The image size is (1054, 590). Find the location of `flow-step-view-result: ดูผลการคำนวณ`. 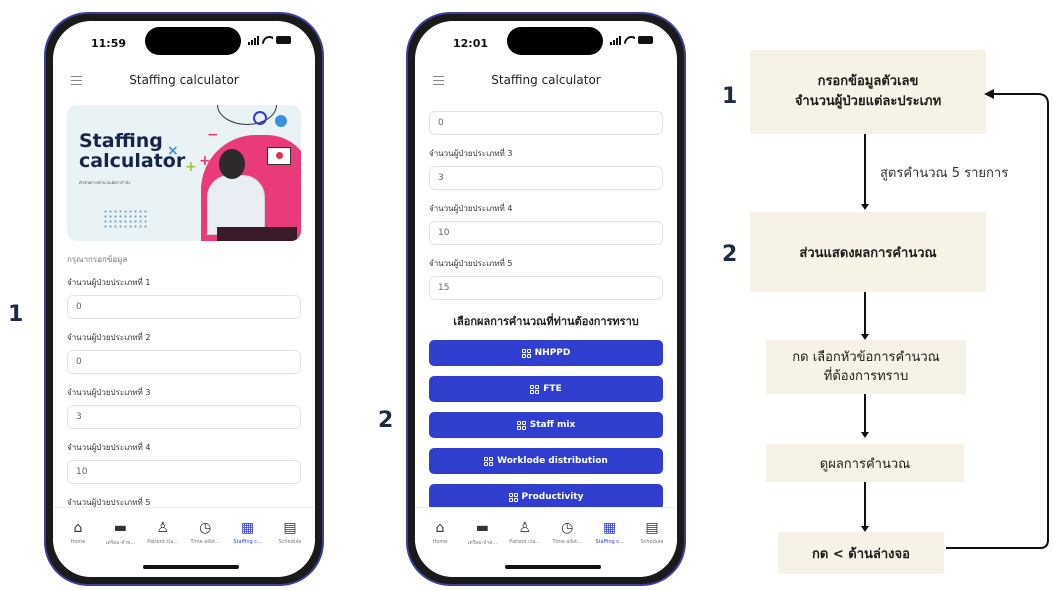

flow-step-view-result: ดูผลการคำนวณ is located at coordinates (865, 463).